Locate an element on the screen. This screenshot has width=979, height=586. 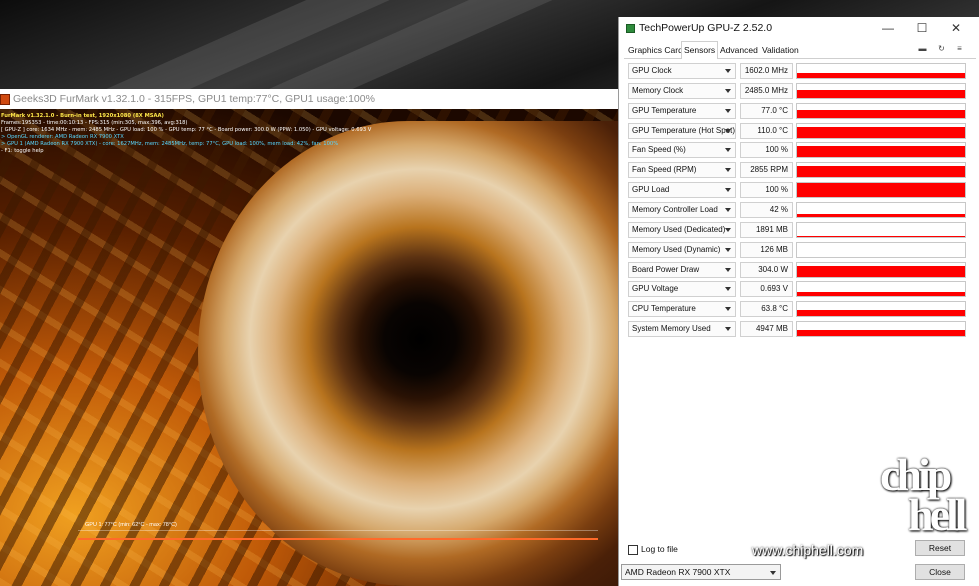
tab-validation: Validation is located at coordinates (780, 51).